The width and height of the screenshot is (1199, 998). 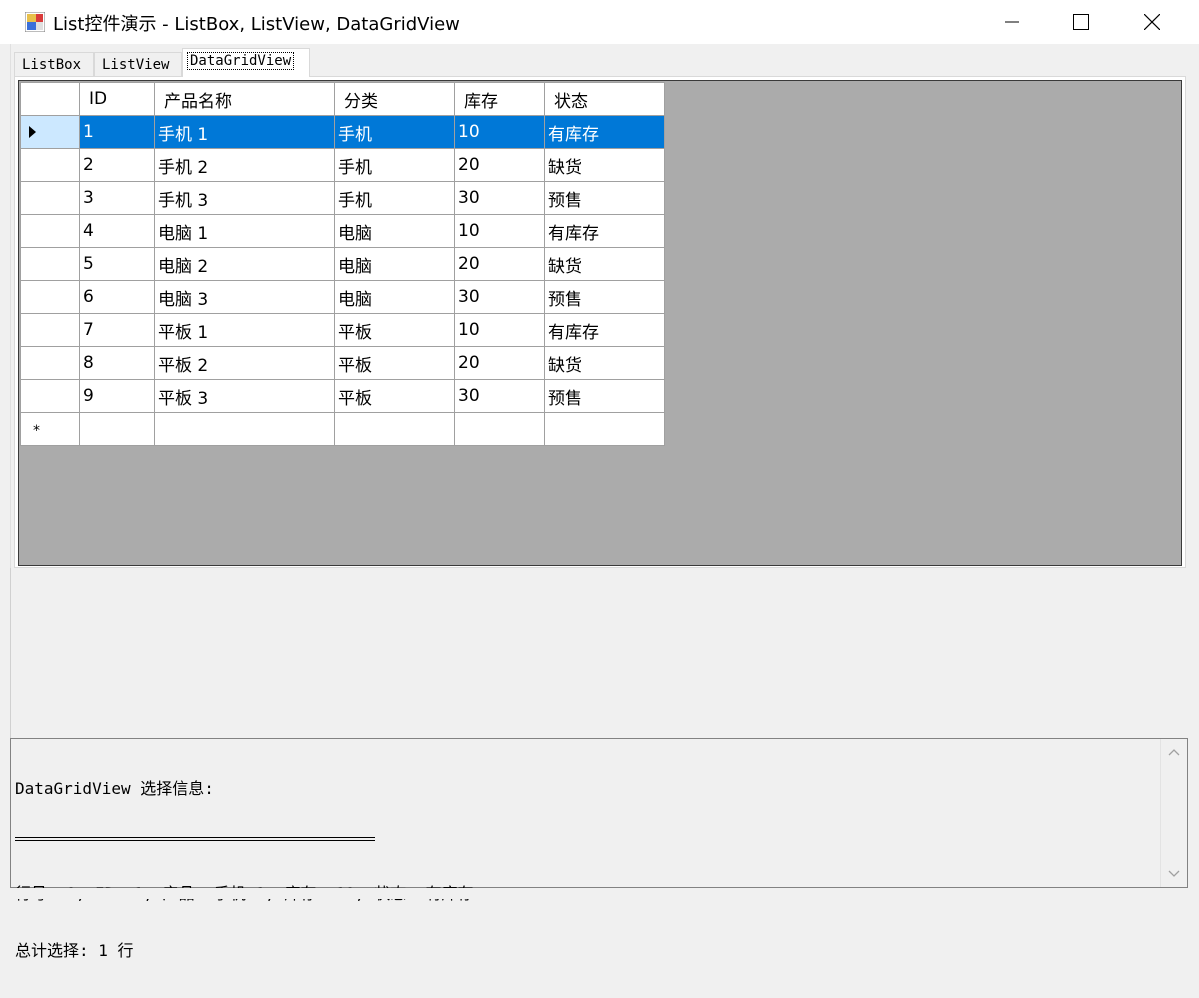 What do you see at coordinates (1173, 813) in the screenshot?
I see `vertical-scrollbar` at bounding box center [1173, 813].